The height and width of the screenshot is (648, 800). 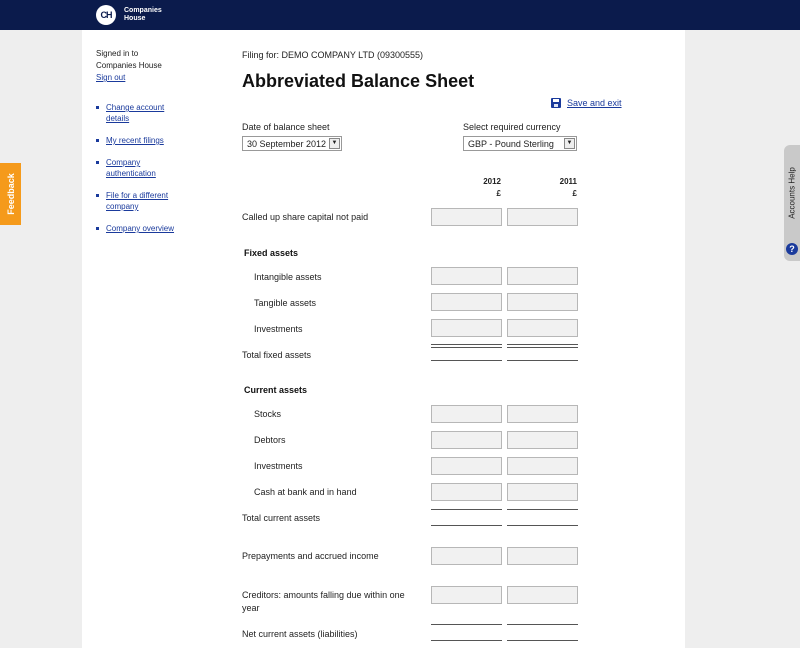 What do you see at coordinates (574, 193) in the screenshot?
I see `col-unit-2011: £` at bounding box center [574, 193].